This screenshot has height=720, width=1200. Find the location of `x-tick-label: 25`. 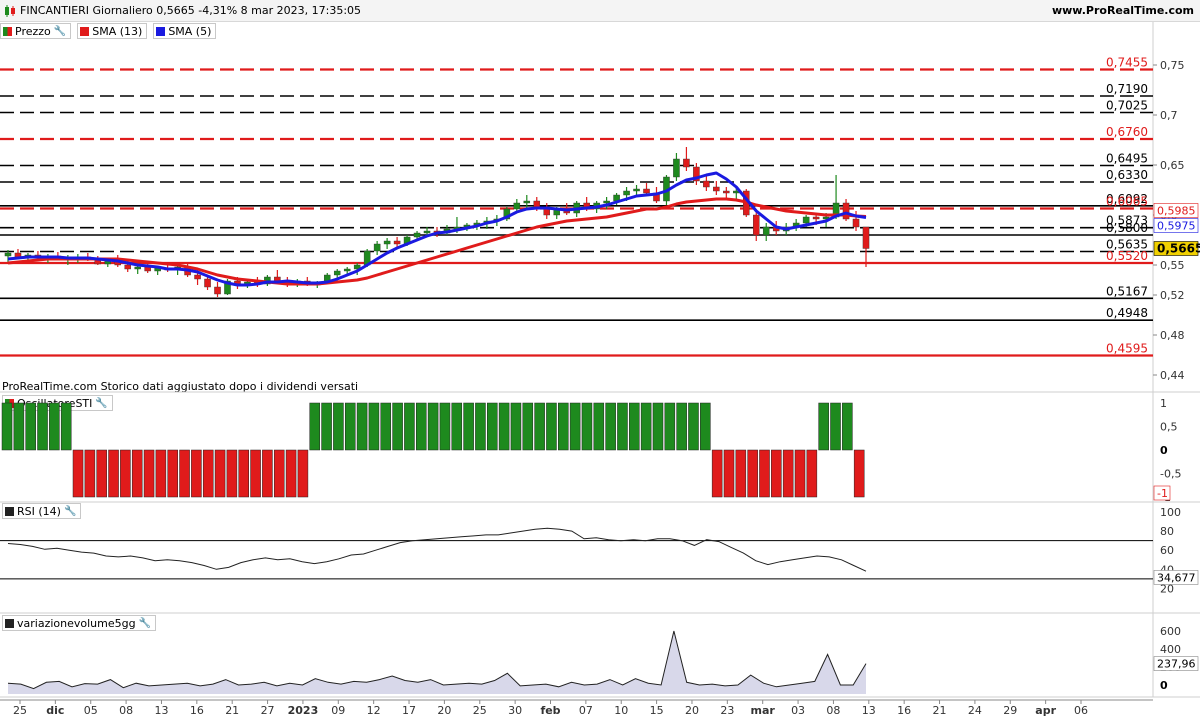

x-tick-label: 25 is located at coordinates (20, 710).